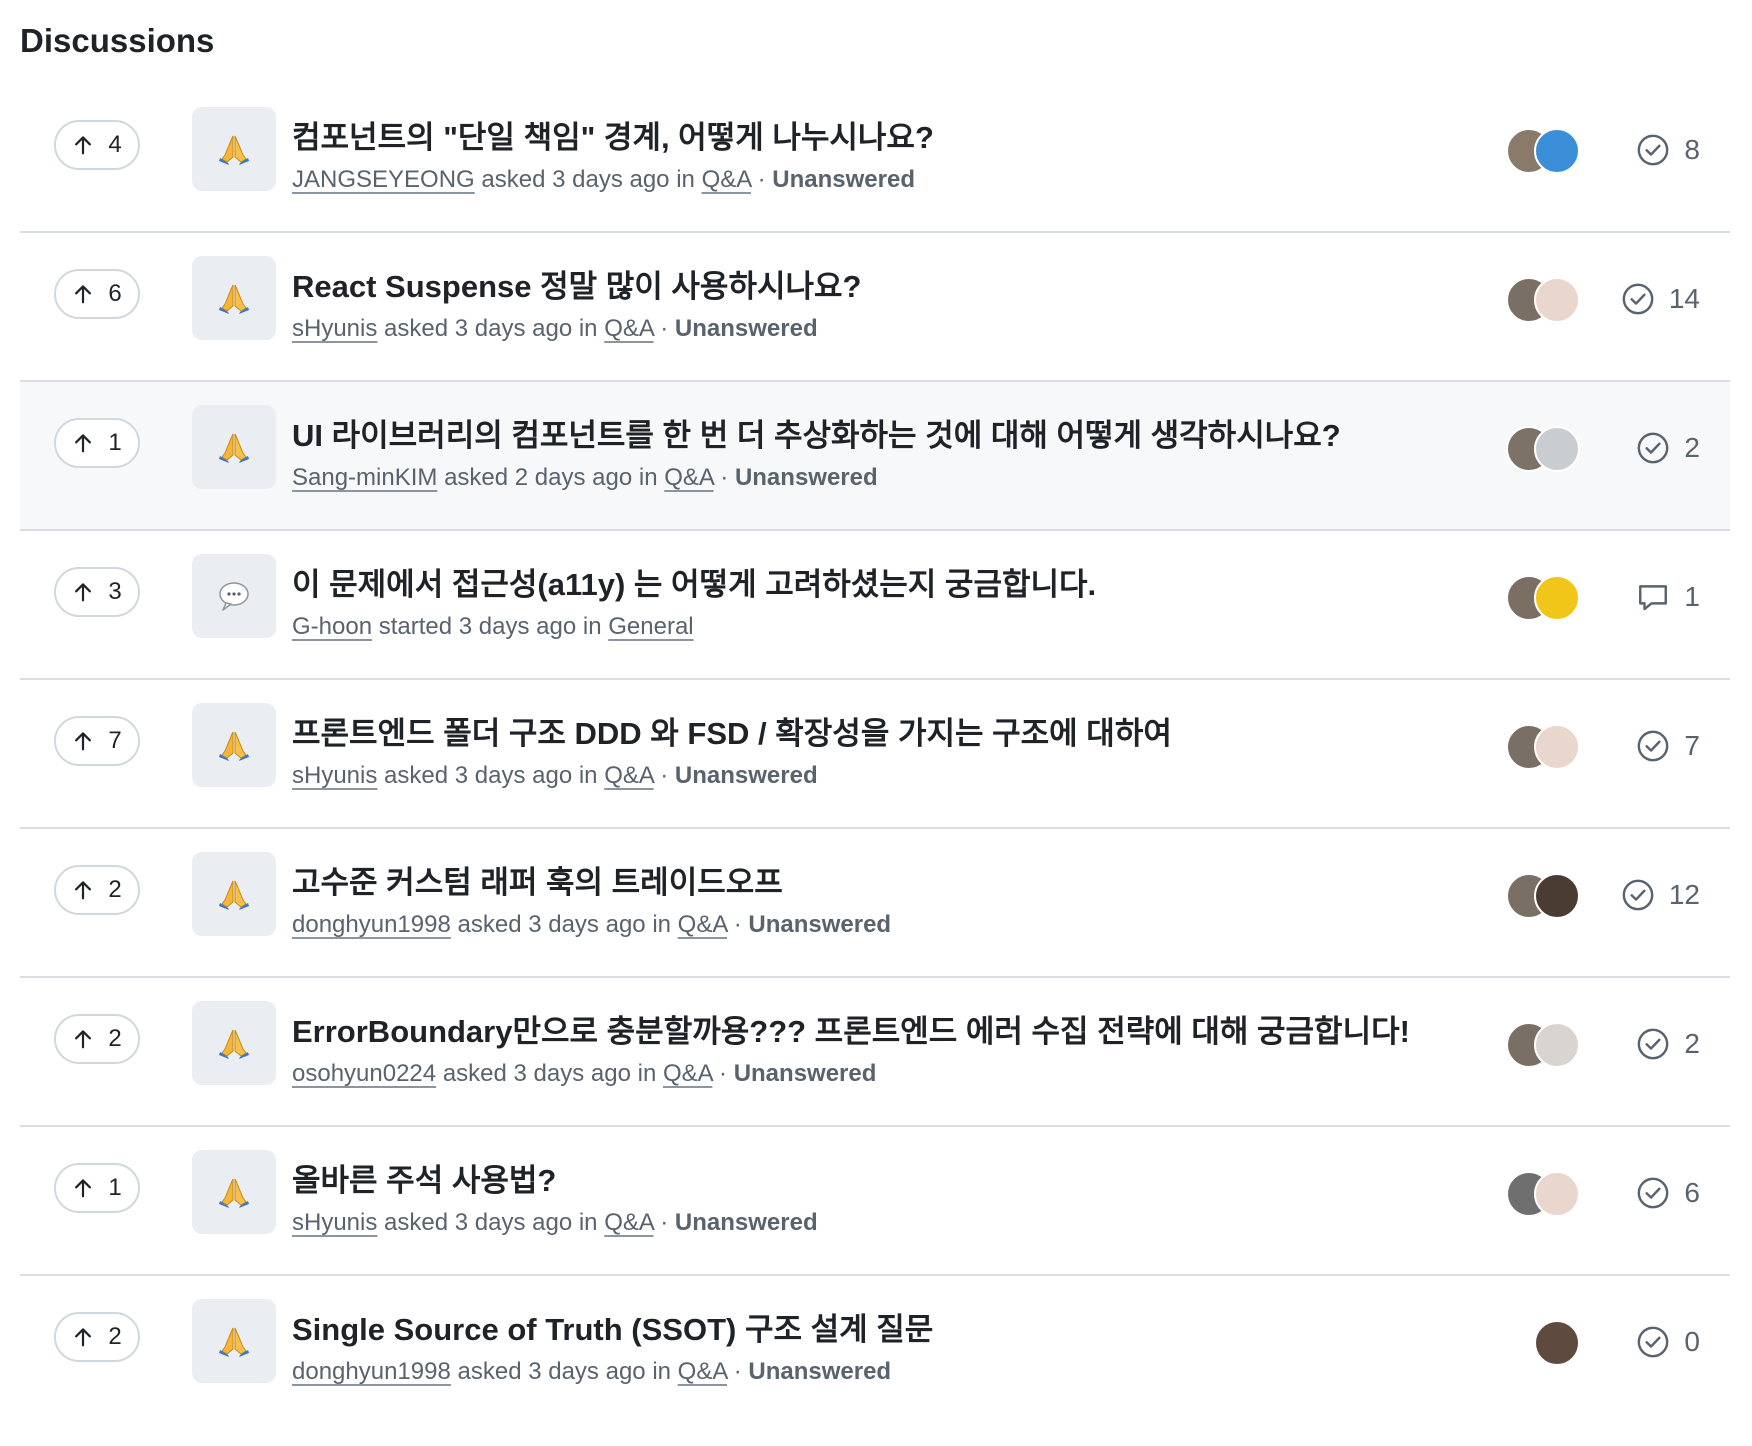 This screenshot has width=1752, height=1446. I want to click on comment-count-link: 0, so click(1668, 1342).